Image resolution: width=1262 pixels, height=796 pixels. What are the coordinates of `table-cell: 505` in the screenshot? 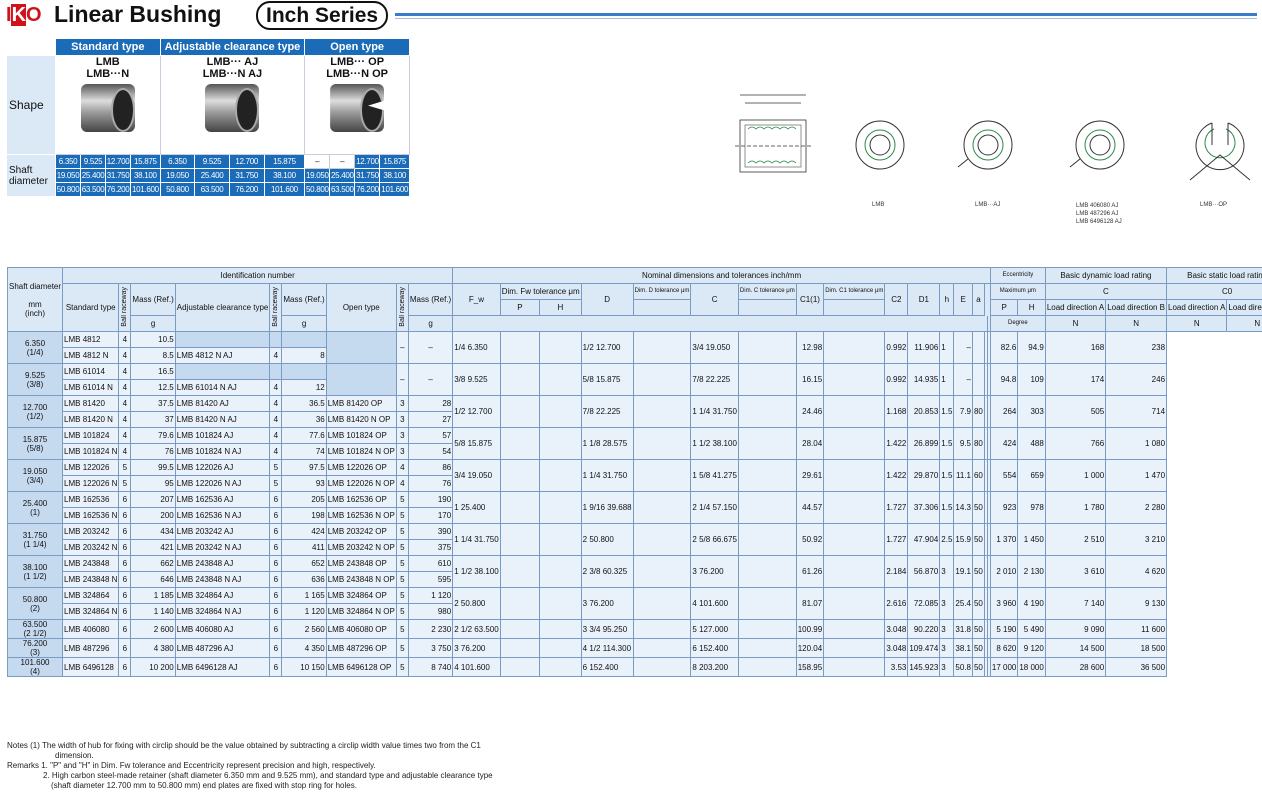 It's located at (1075, 411).